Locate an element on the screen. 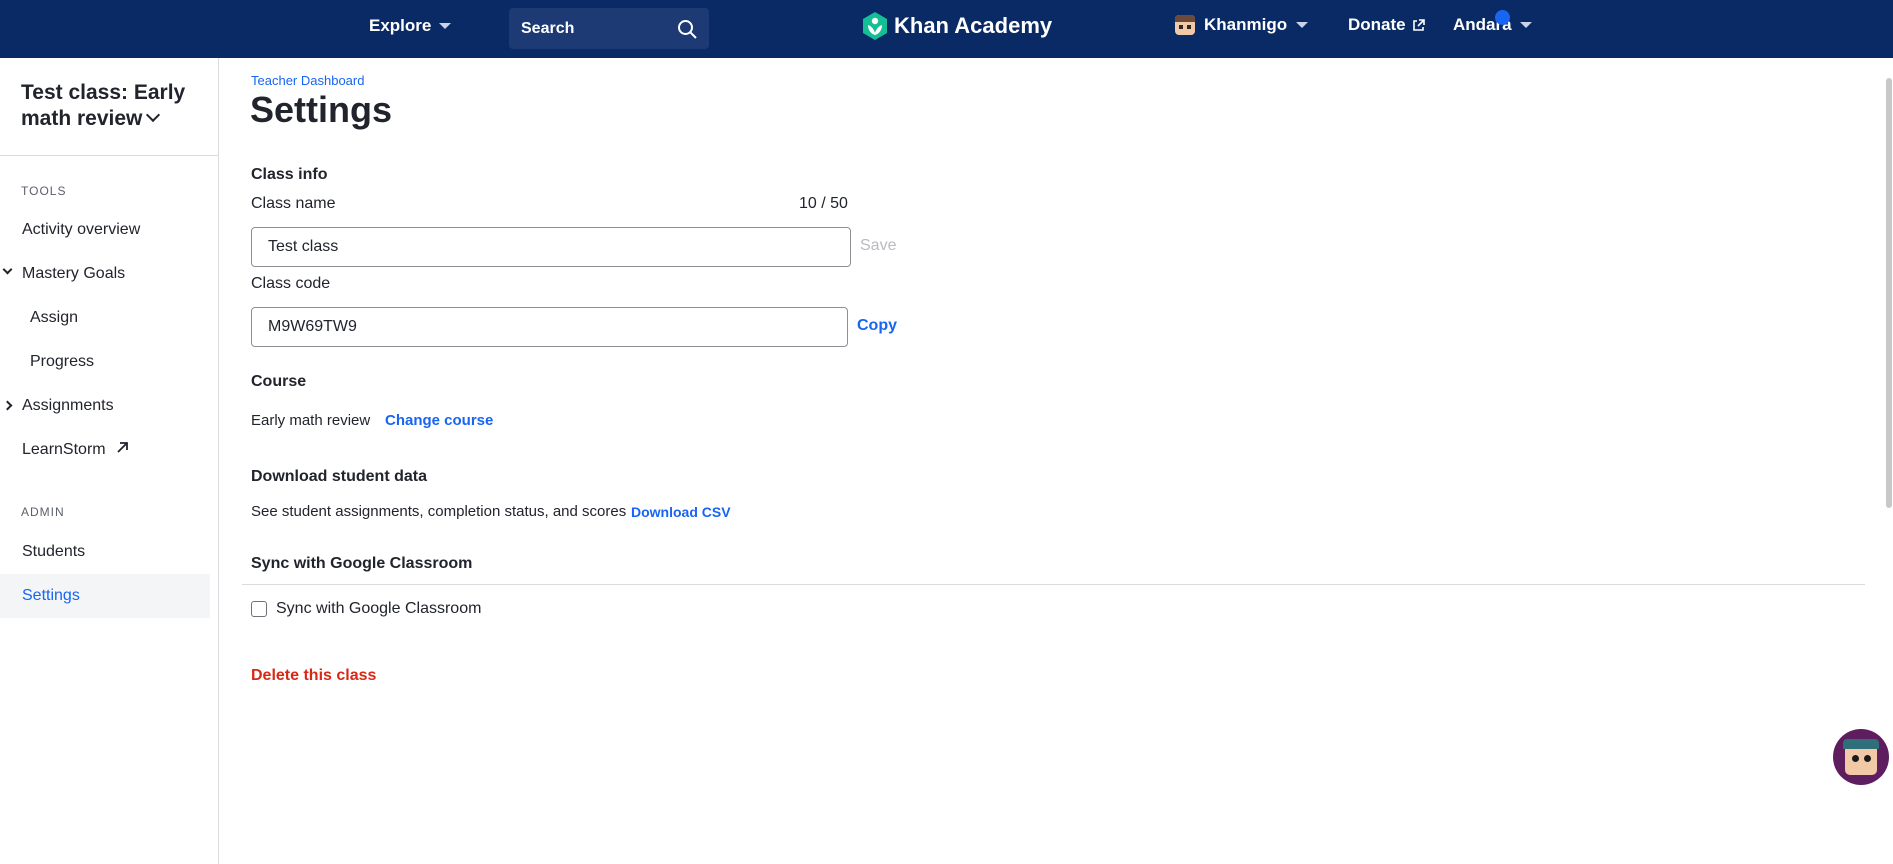 The width and height of the screenshot is (1893, 864). delete-class-button: Delete this class is located at coordinates (313, 676).